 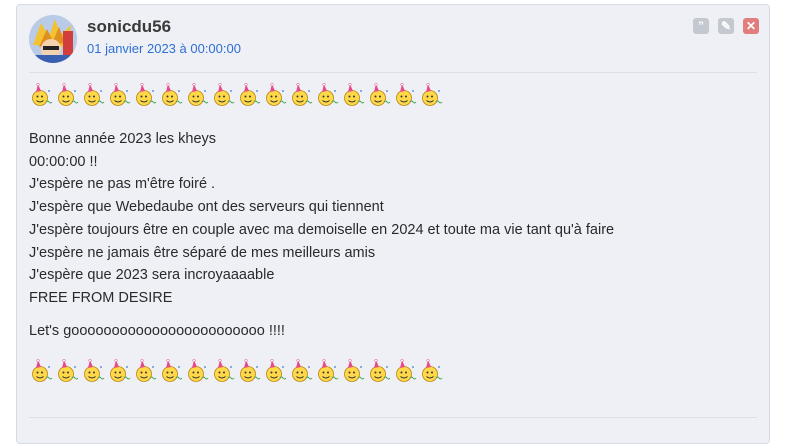 I want to click on text-line: 00:00:00 !!, so click(x=63, y=161).